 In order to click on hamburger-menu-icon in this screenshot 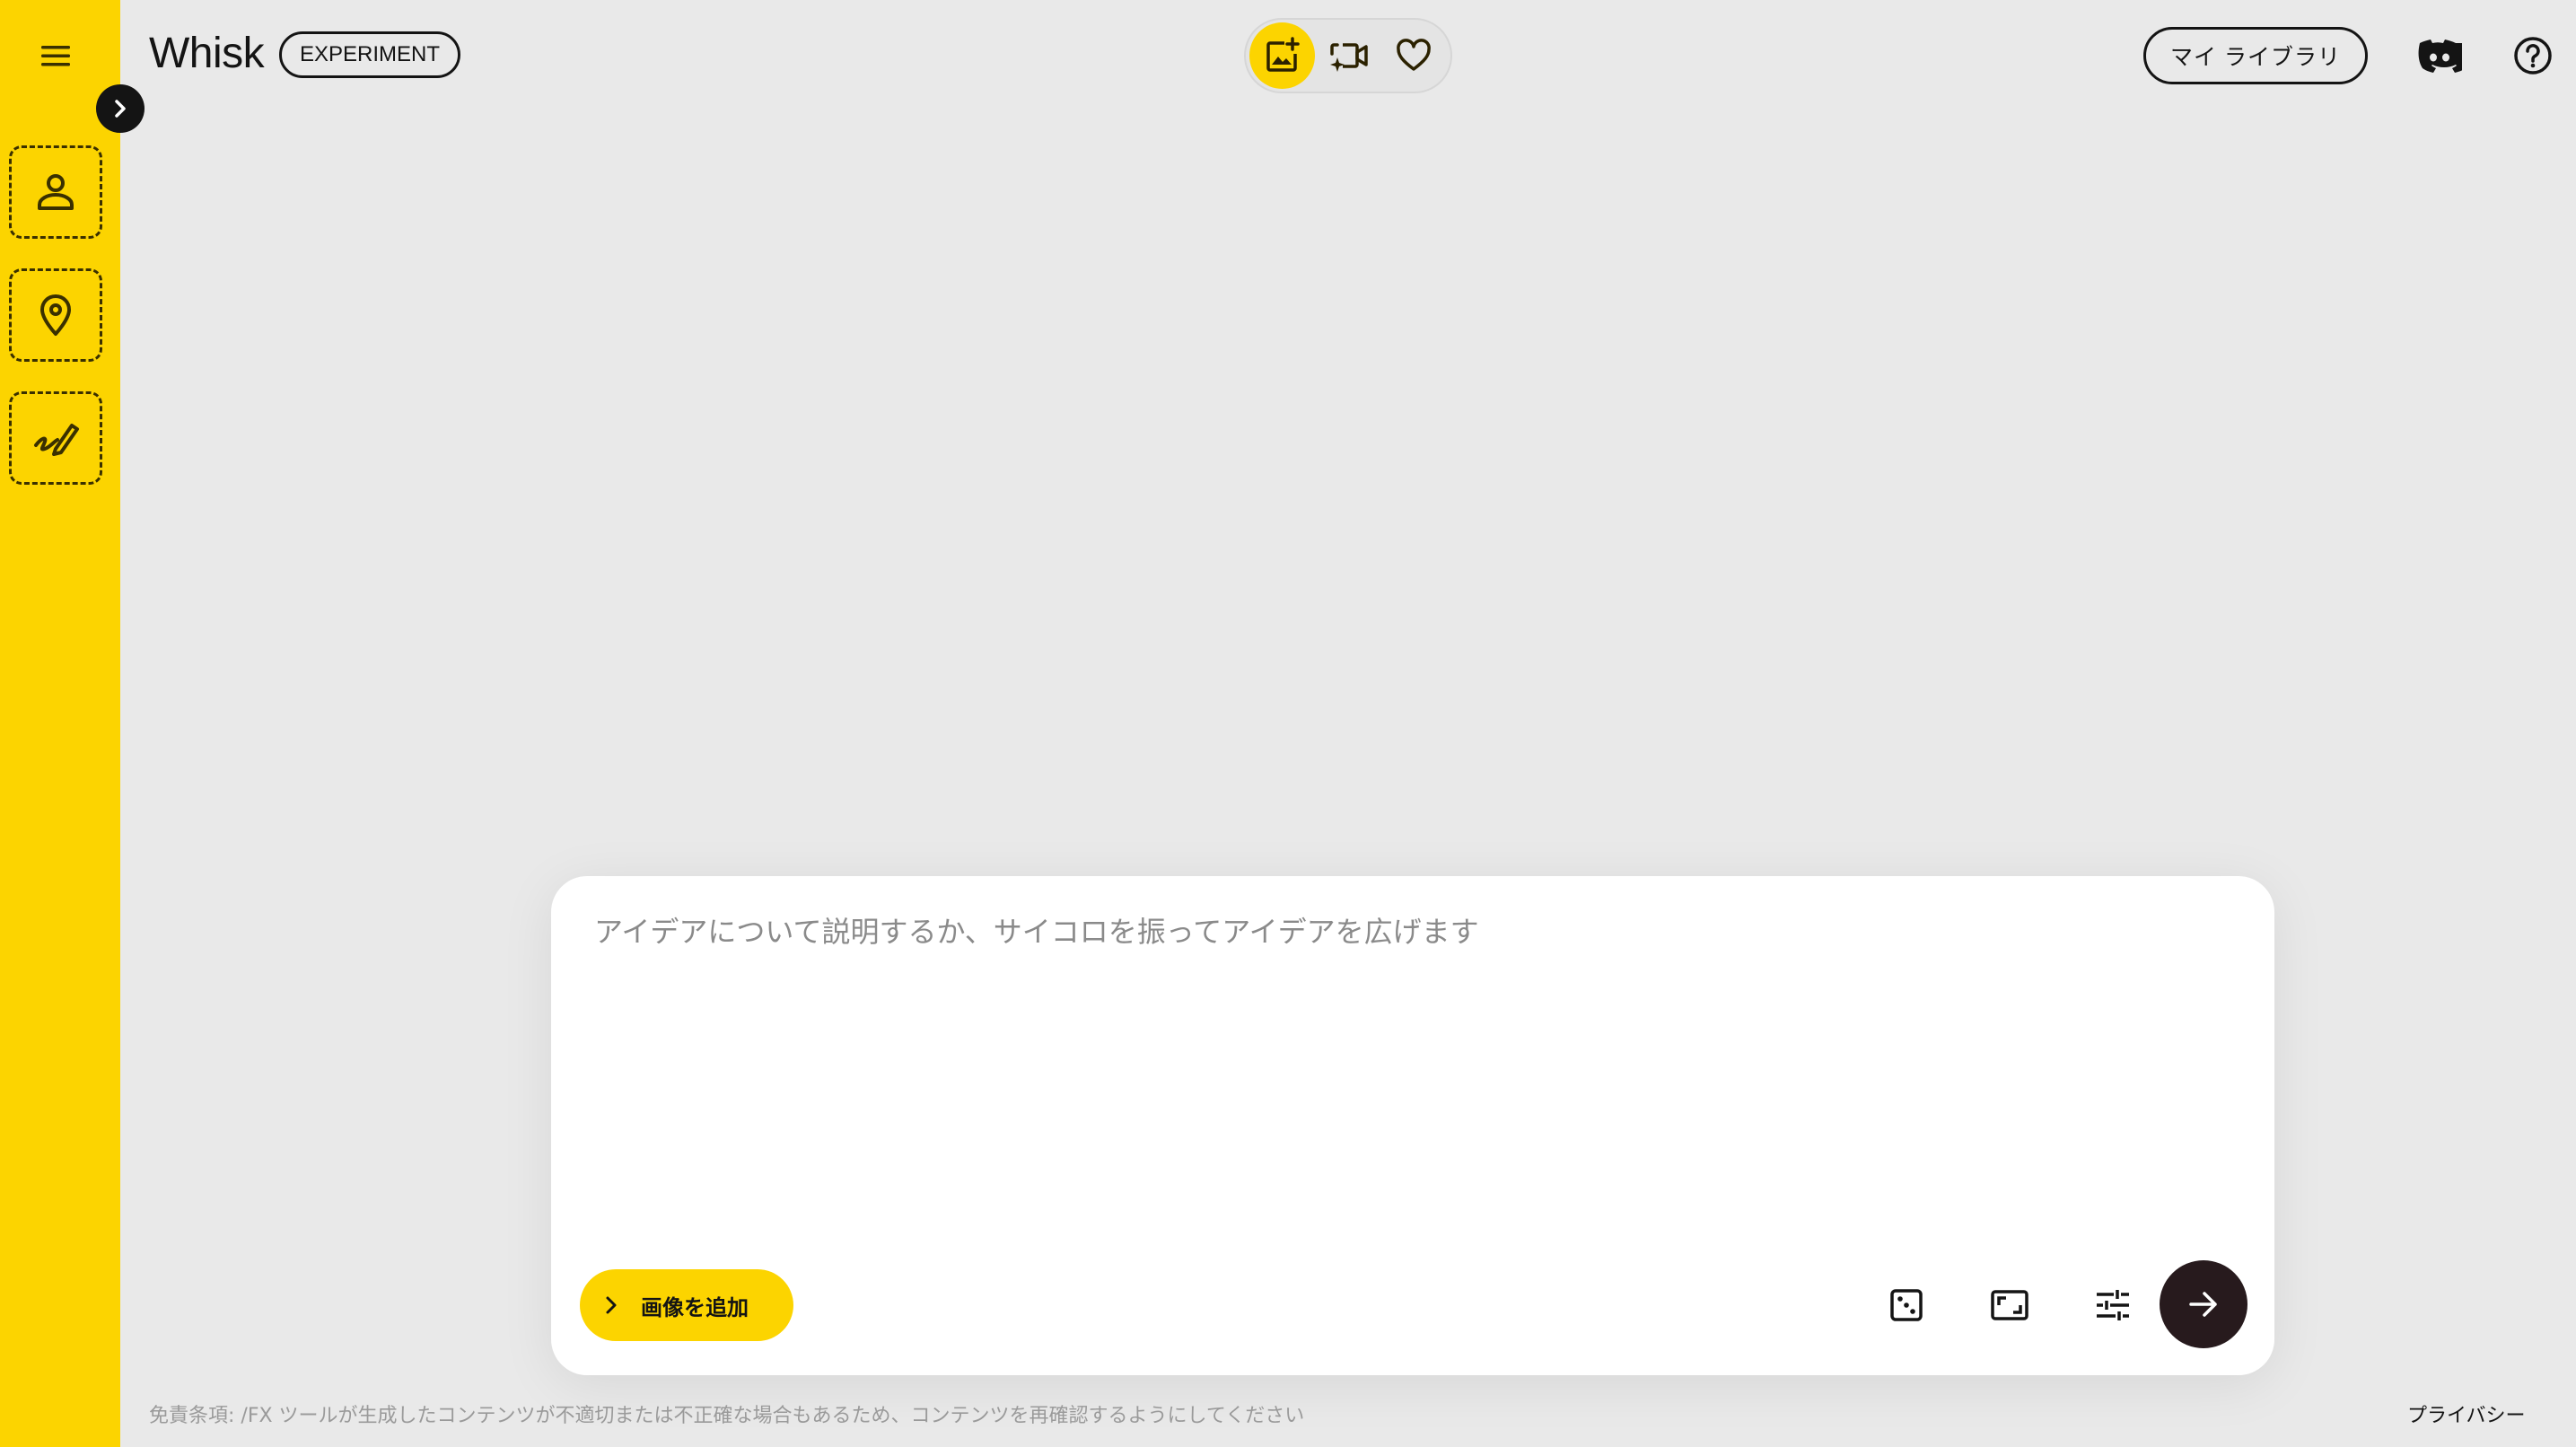, I will do `click(55, 56)`.